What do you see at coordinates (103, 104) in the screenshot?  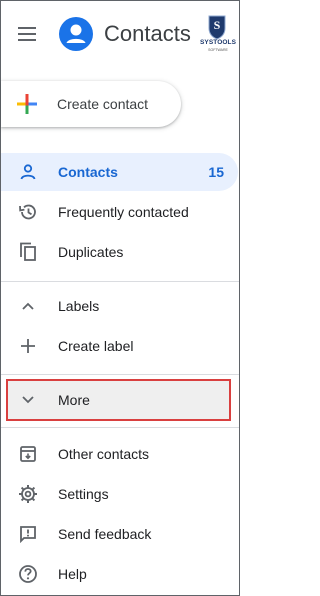 I see `create-contact-label: Create contact` at bounding box center [103, 104].